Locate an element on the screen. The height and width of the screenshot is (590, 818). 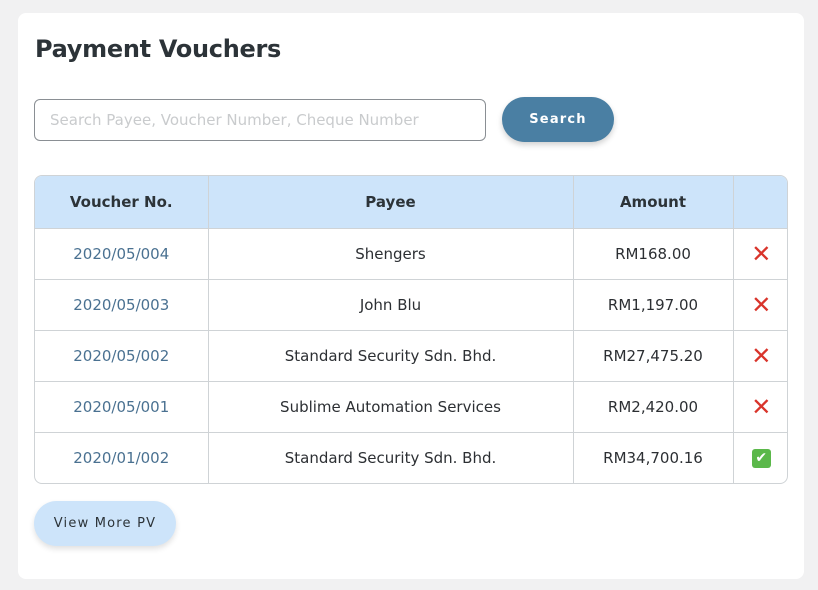
status-cell: ✔ is located at coordinates (760, 457).